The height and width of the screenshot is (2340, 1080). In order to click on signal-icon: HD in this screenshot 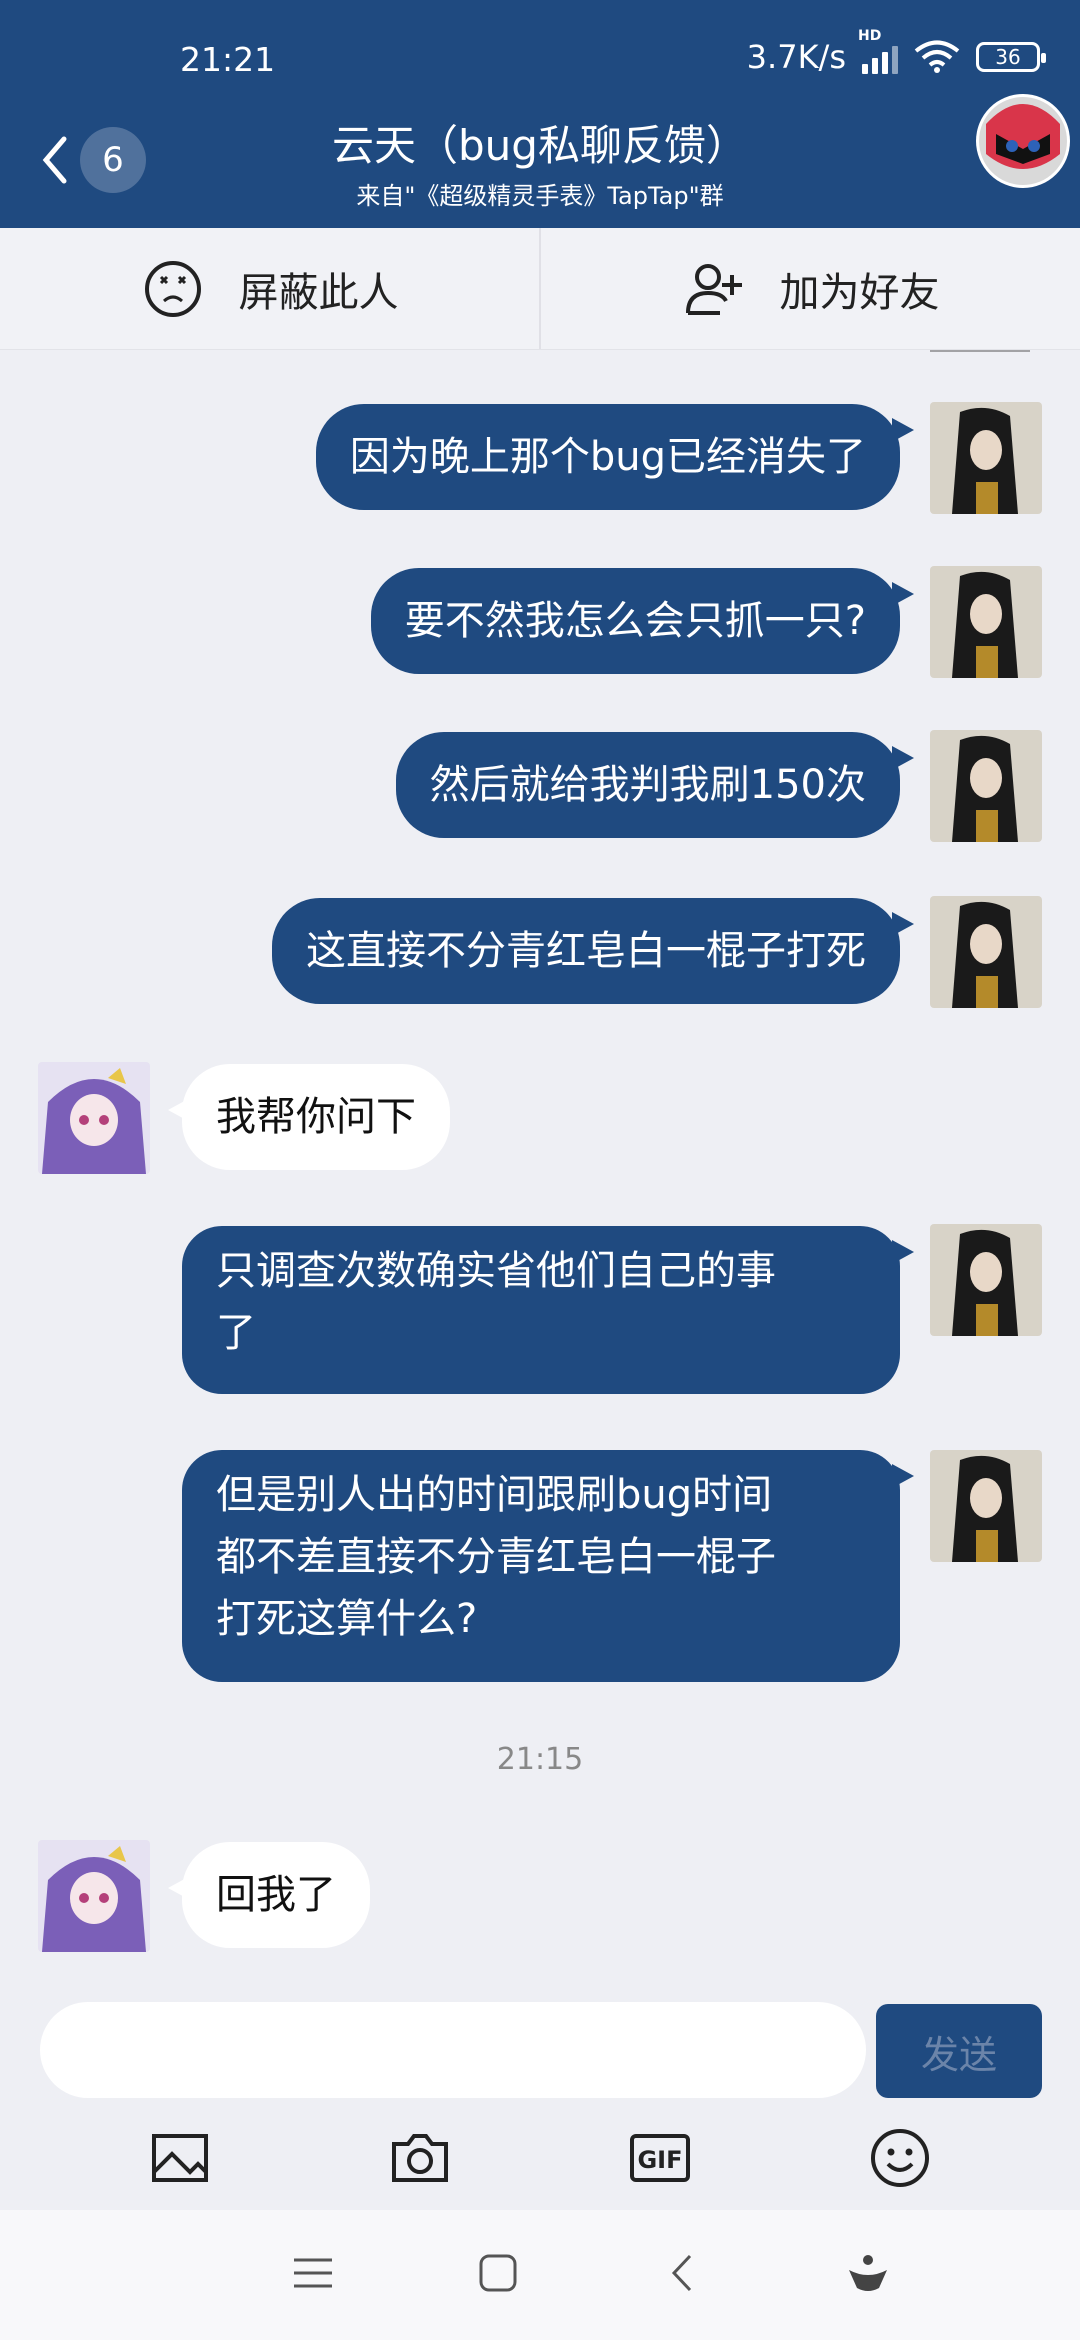, I will do `click(878, 51)`.